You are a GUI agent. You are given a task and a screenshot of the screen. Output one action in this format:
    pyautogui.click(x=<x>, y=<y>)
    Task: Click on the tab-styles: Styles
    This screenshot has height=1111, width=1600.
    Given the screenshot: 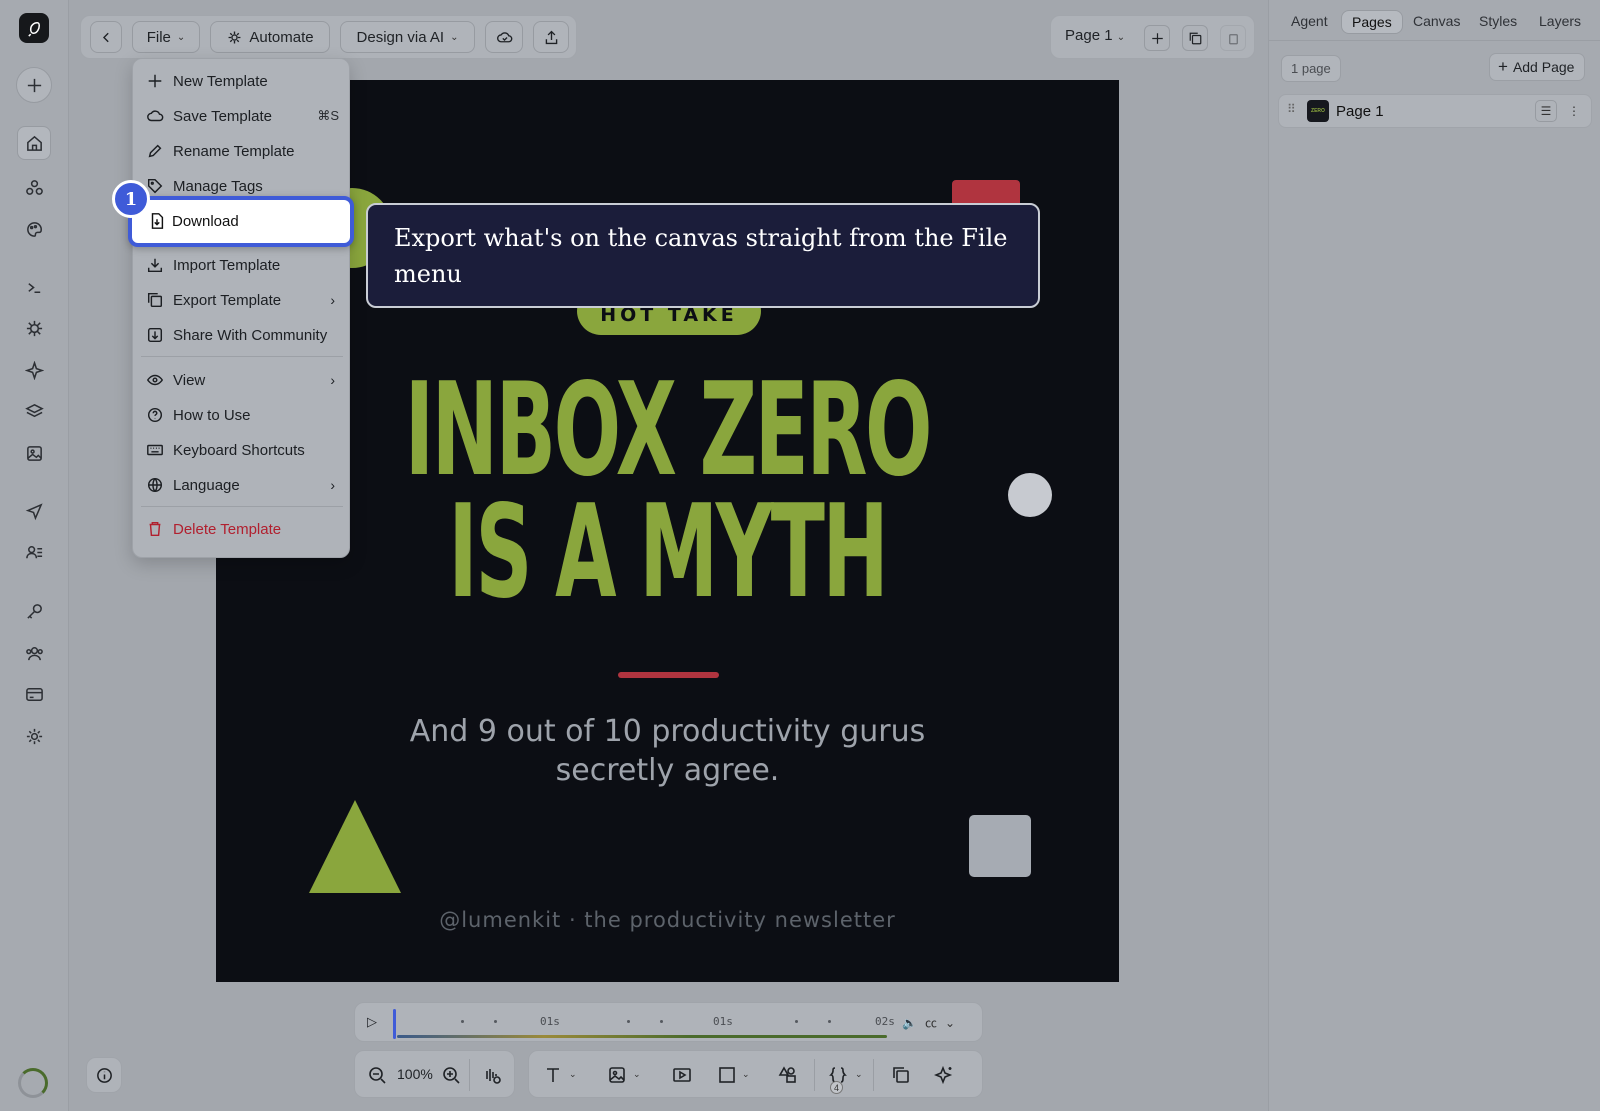 What is the action you would take?
    pyautogui.click(x=1498, y=21)
    